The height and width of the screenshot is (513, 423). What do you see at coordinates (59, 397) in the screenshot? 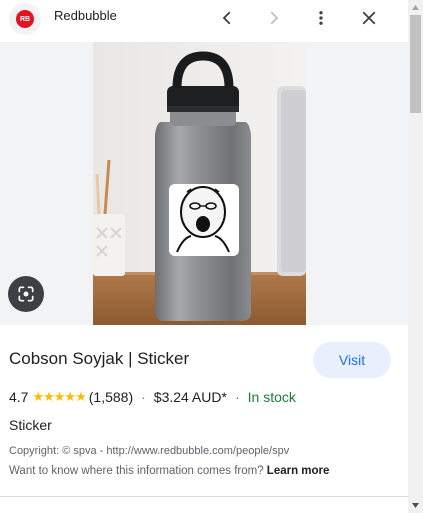
I see `rating-stars: ★★★★★` at bounding box center [59, 397].